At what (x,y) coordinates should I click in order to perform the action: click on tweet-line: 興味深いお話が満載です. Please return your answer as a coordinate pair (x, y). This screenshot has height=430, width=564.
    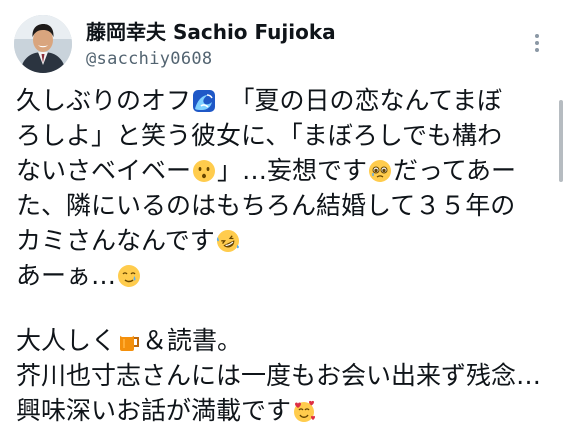
    Looking at the image, I should click on (284, 410).